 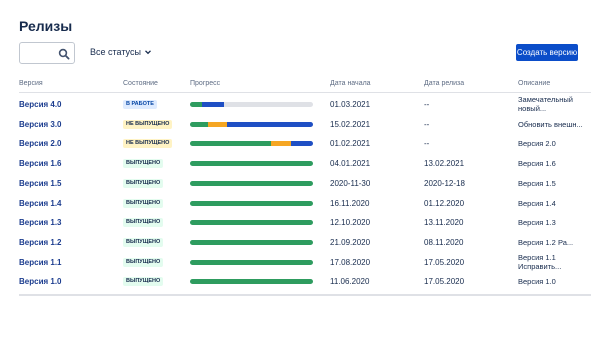 I want to click on version-link: Версия 4.0, so click(x=40, y=104).